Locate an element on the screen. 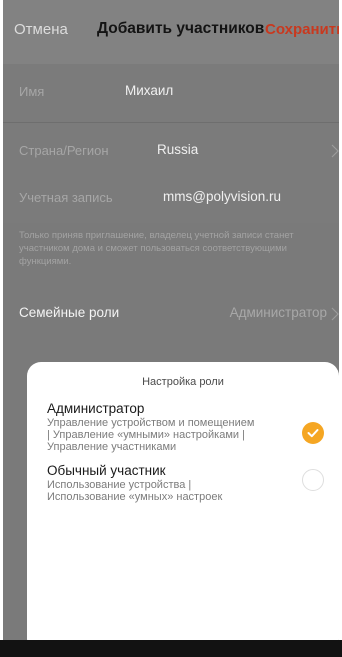 This screenshot has width=342, height=657. cancel-button: Отмена is located at coordinates (41, 29).